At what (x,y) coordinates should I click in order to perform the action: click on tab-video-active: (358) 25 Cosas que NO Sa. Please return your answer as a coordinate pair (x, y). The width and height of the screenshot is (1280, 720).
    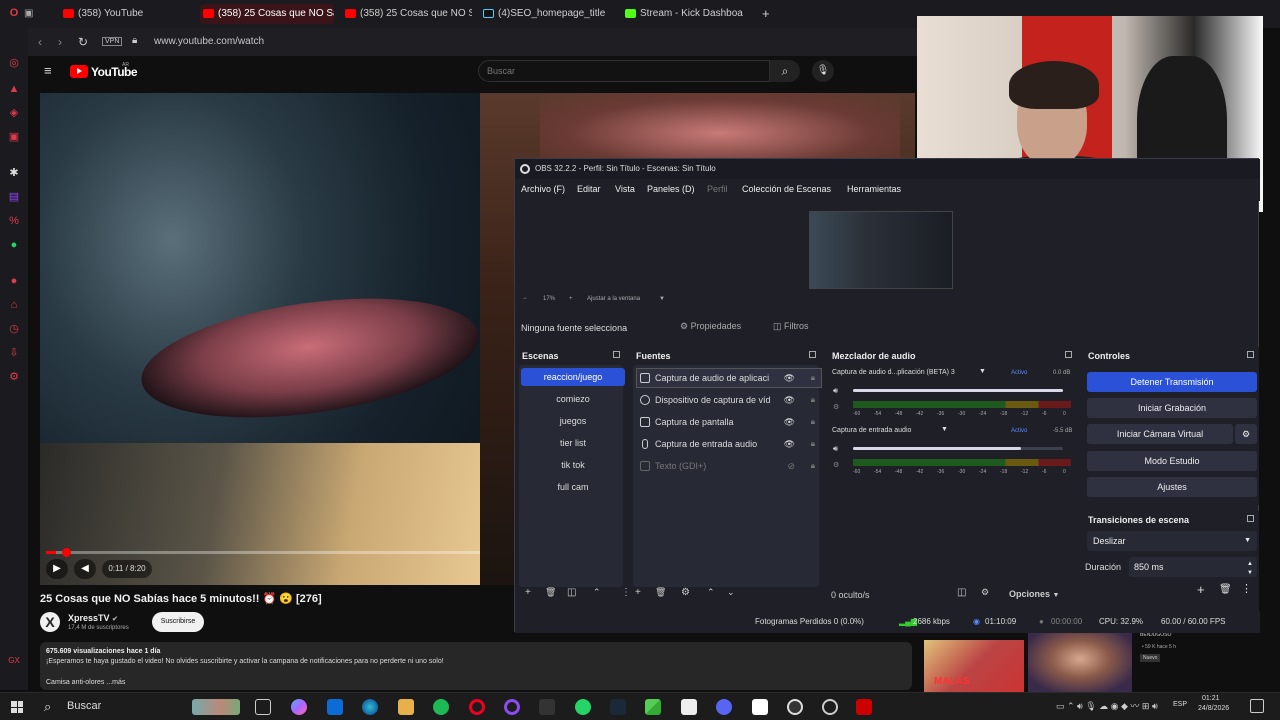
    Looking at the image, I should click on (267, 14).